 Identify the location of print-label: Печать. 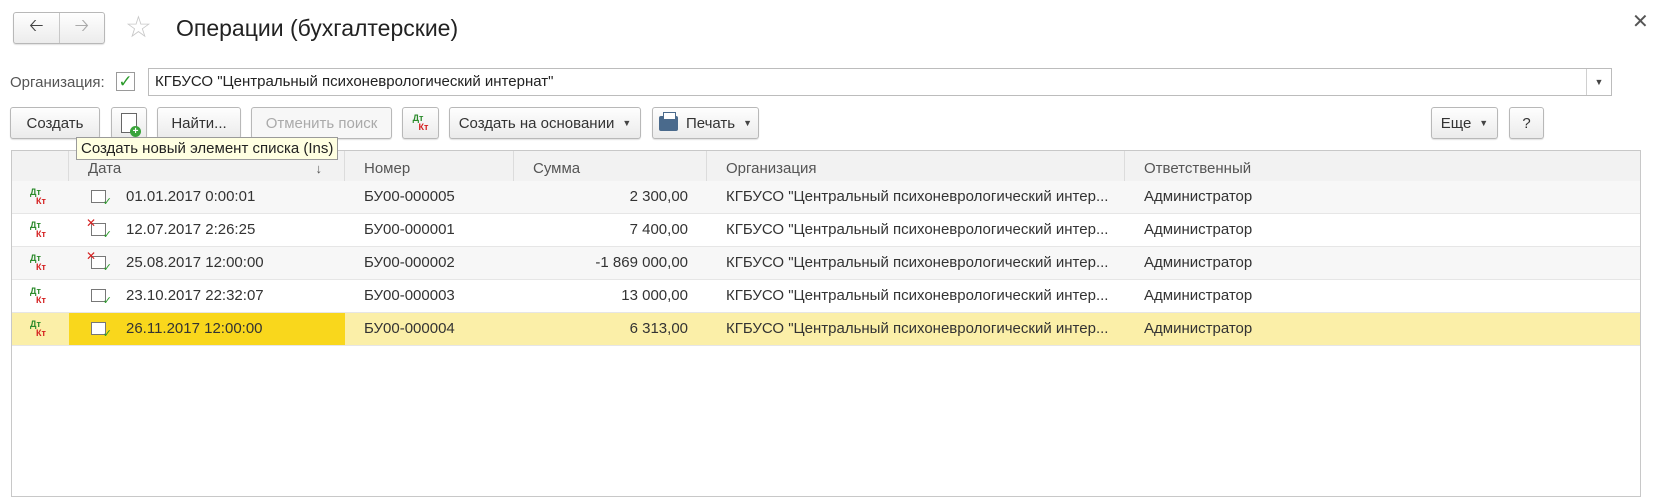
(710, 123).